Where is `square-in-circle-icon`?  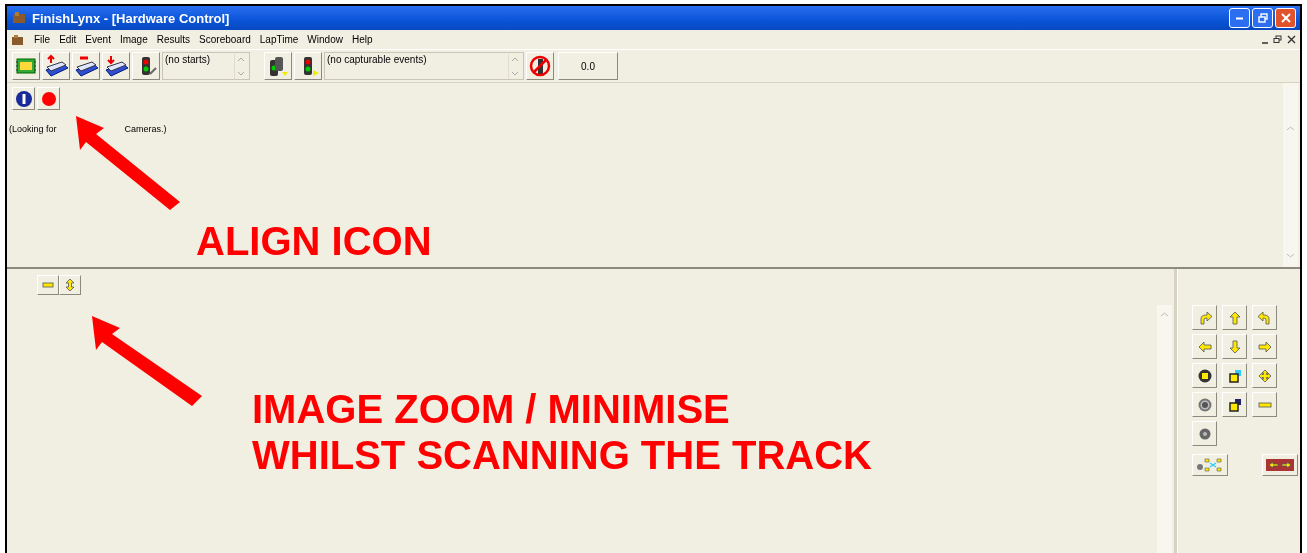
square-in-circle-icon is located at coordinates (1204, 375).